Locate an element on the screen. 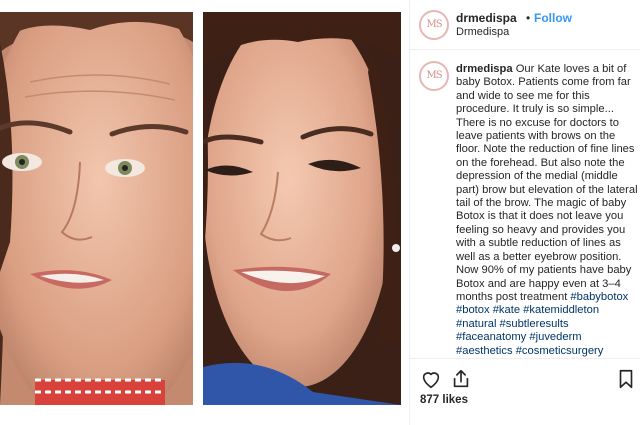 The width and height of the screenshot is (640, 425). follow-button: Follow is located at coordinates (553, 18).